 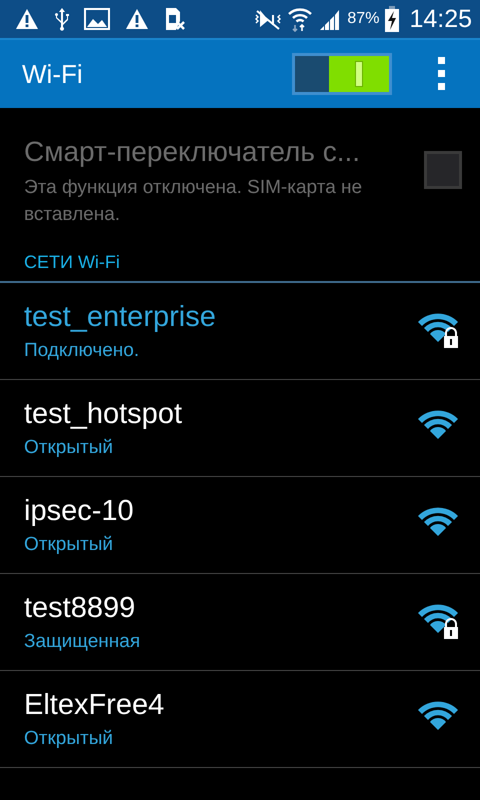 I want to click on wifi-toggle, so click(x=342, y=74).